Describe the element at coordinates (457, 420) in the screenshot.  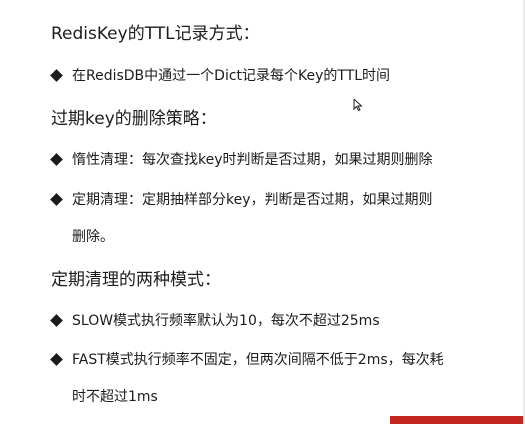
I see `accent-bar` at that location.